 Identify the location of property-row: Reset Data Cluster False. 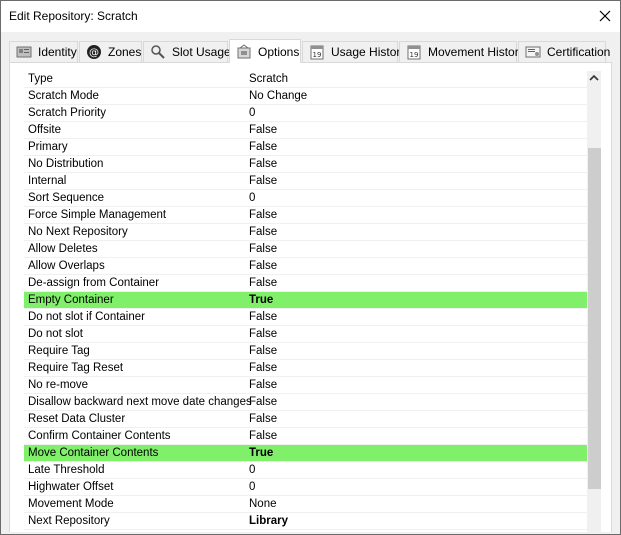
(305, 419).